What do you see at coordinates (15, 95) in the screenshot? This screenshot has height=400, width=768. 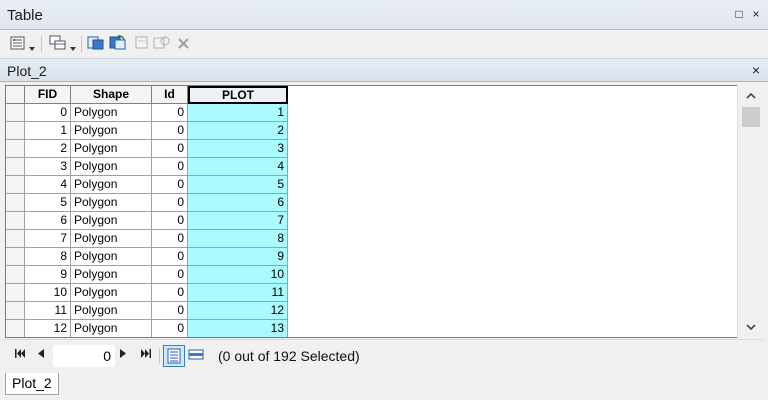 I see `select-all-corner` at bounding box center [15, 95].